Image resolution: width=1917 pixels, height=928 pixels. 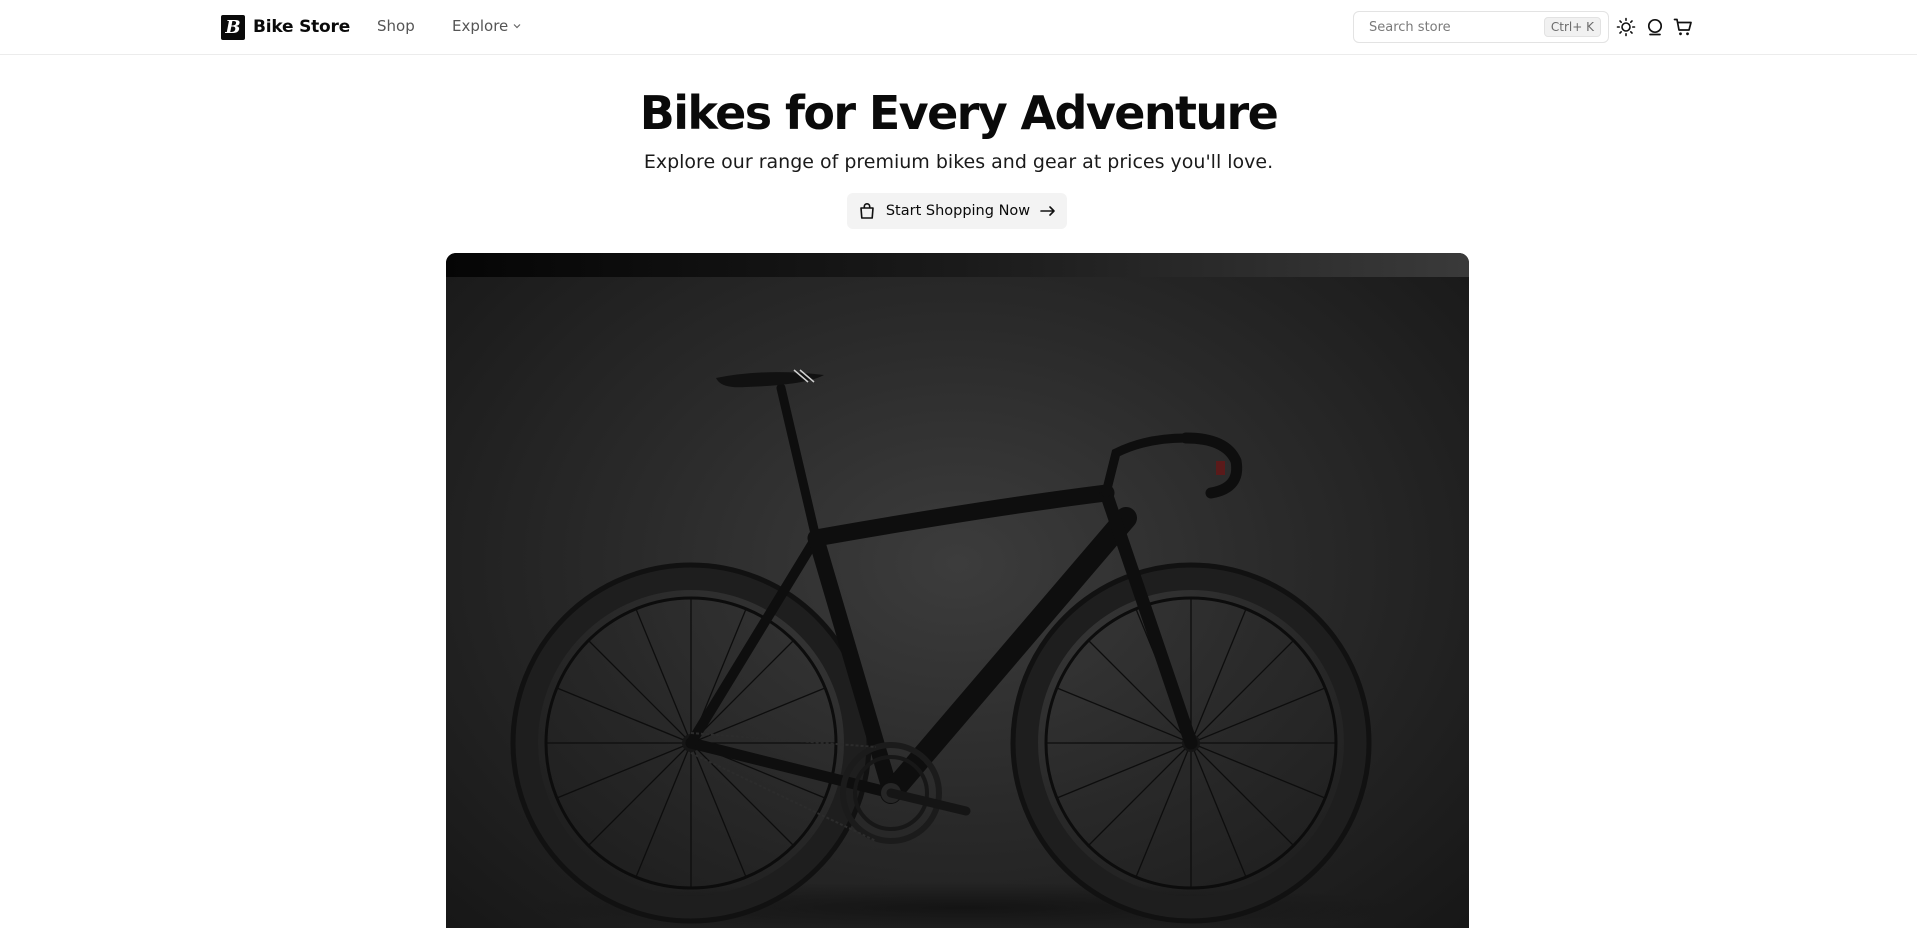 I want to click on nav-explore-label: Explore, so click(x=480, y=26).